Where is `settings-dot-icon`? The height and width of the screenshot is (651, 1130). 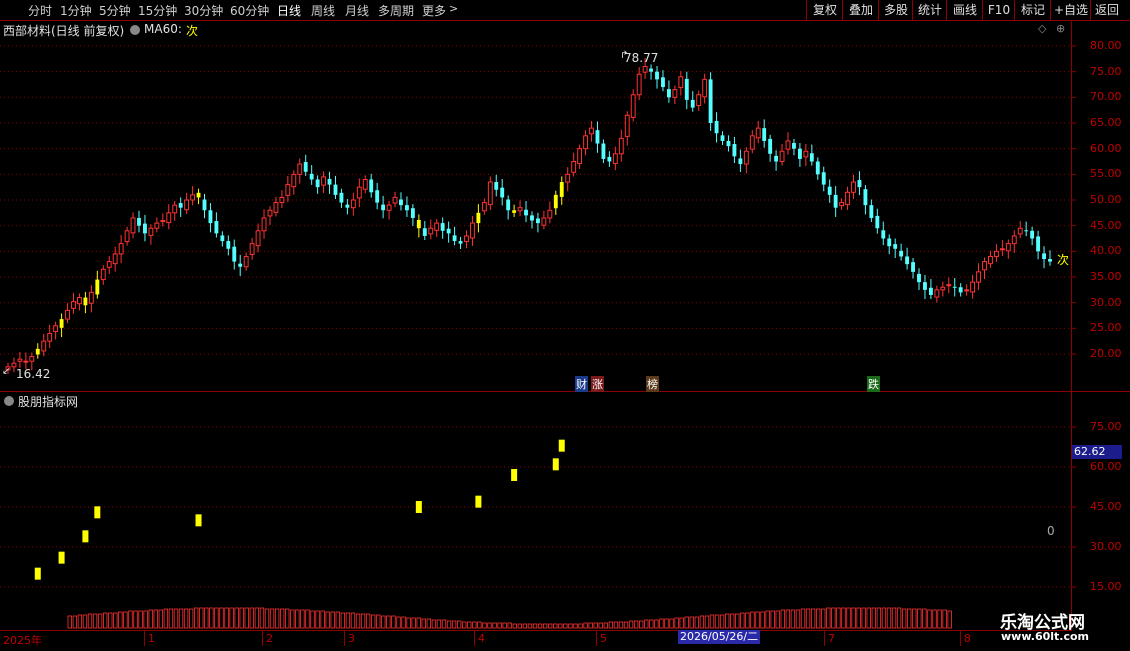 settings-dot-icon is located at coordinates (9, 401).